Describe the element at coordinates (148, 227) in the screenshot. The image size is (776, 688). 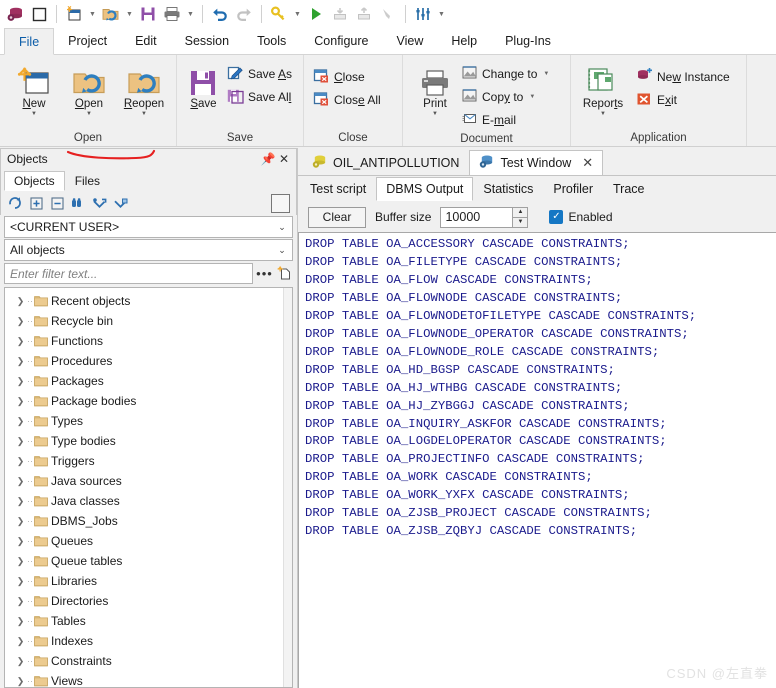
I see `current-user-combo: <CURRENT USER> ⌄` at that location.